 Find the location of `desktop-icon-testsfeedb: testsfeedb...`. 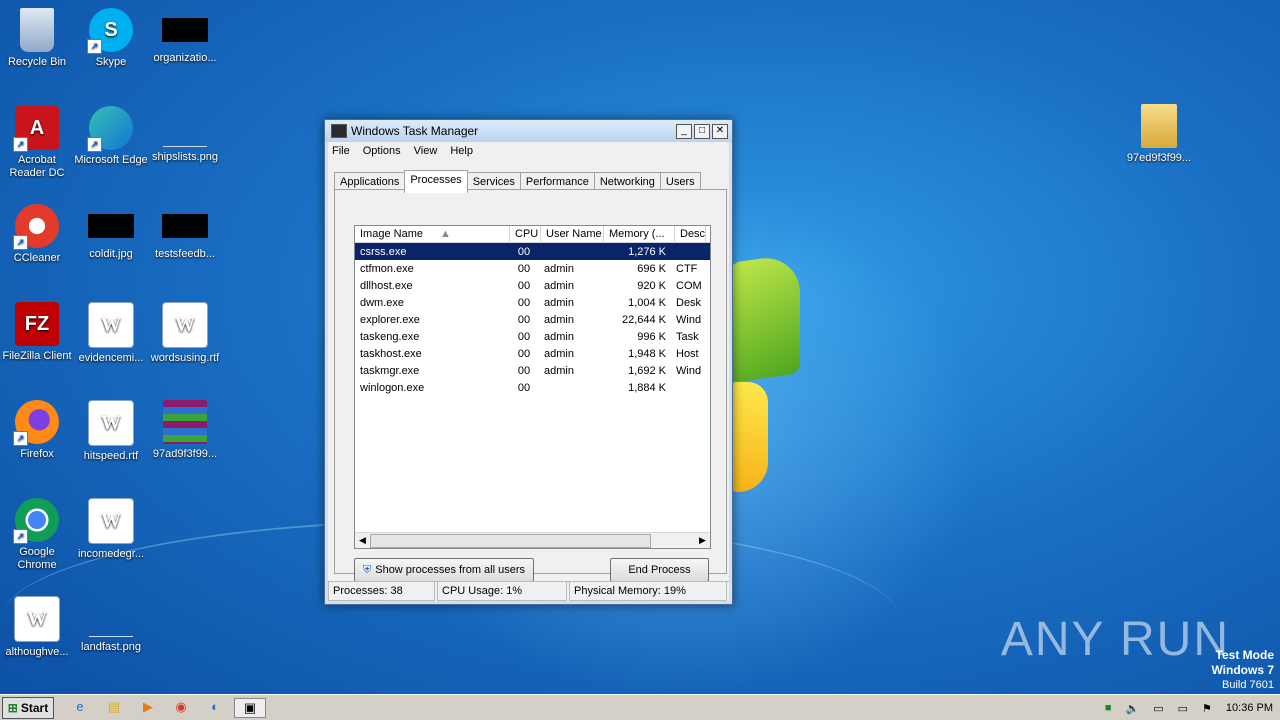

desktop-icon-testsfeedb: testsfeedb... is located at coordinates (185, 232).